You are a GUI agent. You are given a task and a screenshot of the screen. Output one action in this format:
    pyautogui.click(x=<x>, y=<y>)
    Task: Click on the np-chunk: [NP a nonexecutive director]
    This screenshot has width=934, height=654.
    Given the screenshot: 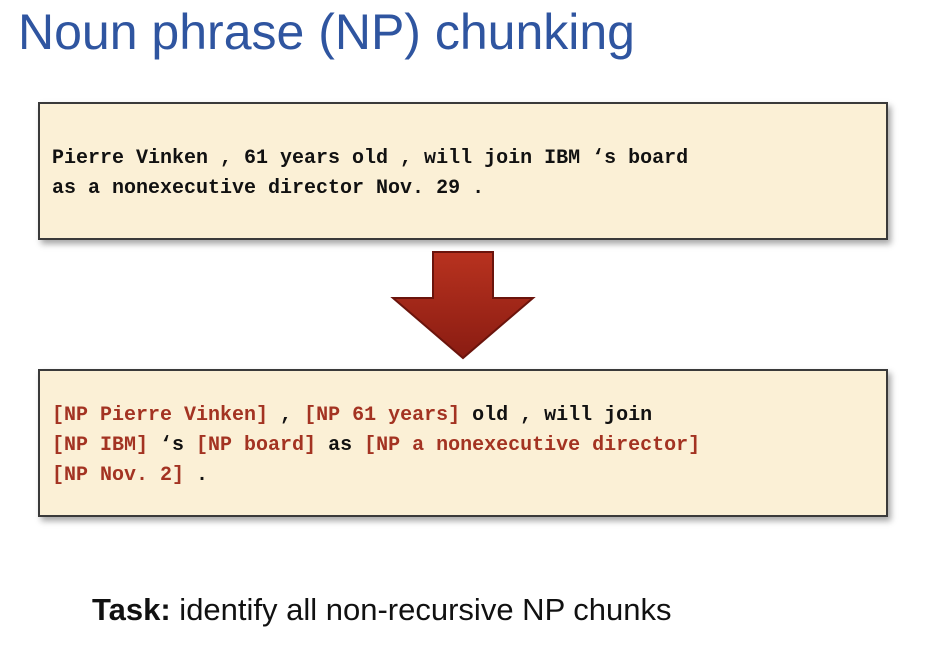 What is the action you would take?
    pyautogui.click(x=532, y=445)
    